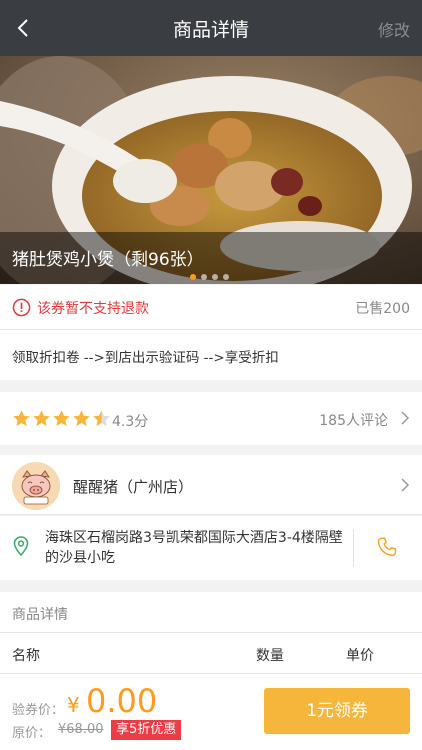 This screenshot has width=422, height=750. What do you see at coordinates (387, 547) in the screenshot?
I see `phone-icon` at bounding box center [387, 547].